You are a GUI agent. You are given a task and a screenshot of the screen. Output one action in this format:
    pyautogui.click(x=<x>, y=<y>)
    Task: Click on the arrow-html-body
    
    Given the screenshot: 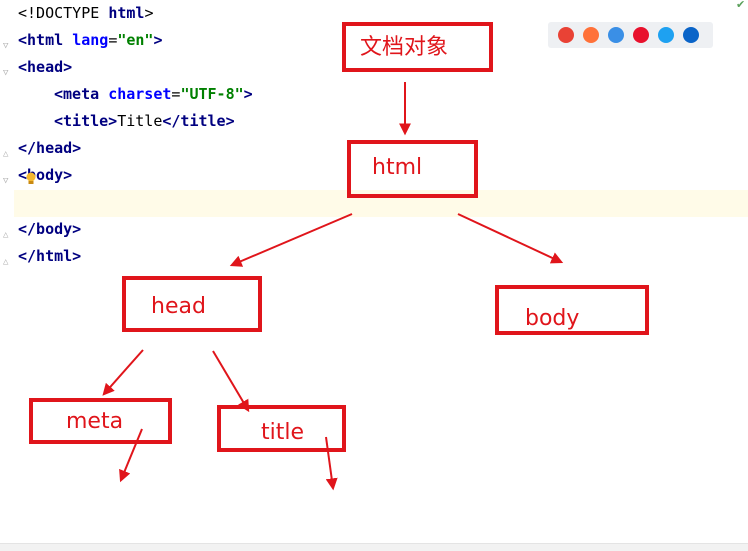 What is the action you would take?
    pyautogui.click(x=510, y=238)
    